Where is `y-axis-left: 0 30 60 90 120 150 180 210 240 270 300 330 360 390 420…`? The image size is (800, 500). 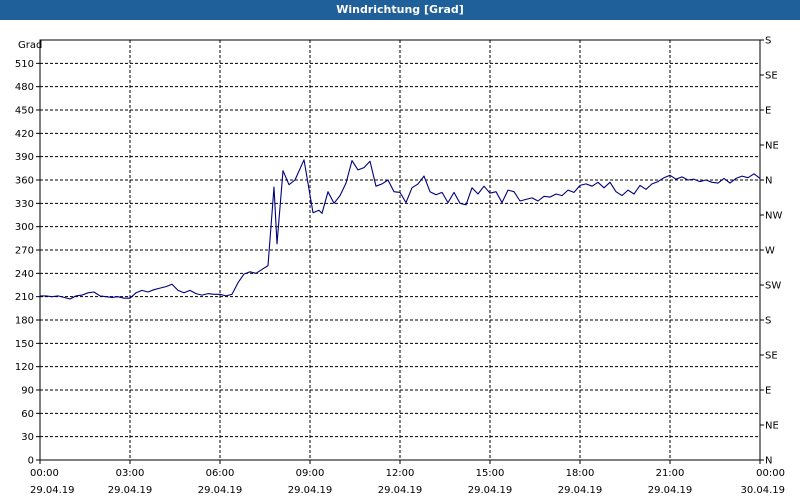 y-axis-left: 0 30 60 90 120 150 180 210 240 270 300 330 360 390 420… is located at coordinates (27, 263).